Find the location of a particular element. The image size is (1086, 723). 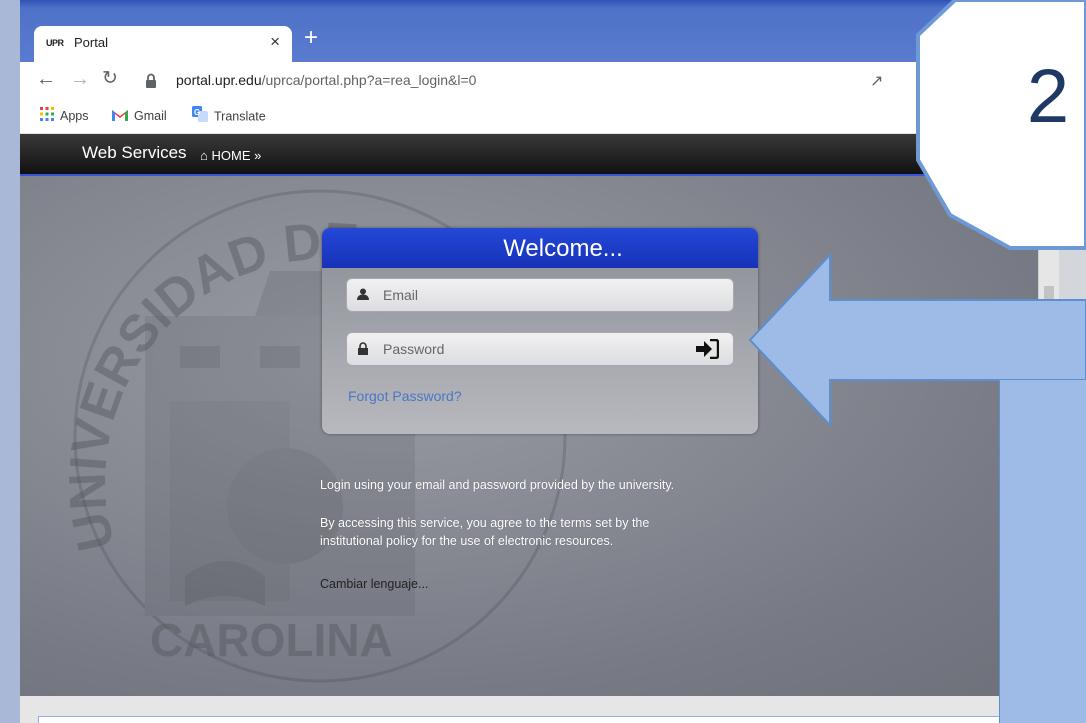

step-octagon is located at coordinates (1001, 125).